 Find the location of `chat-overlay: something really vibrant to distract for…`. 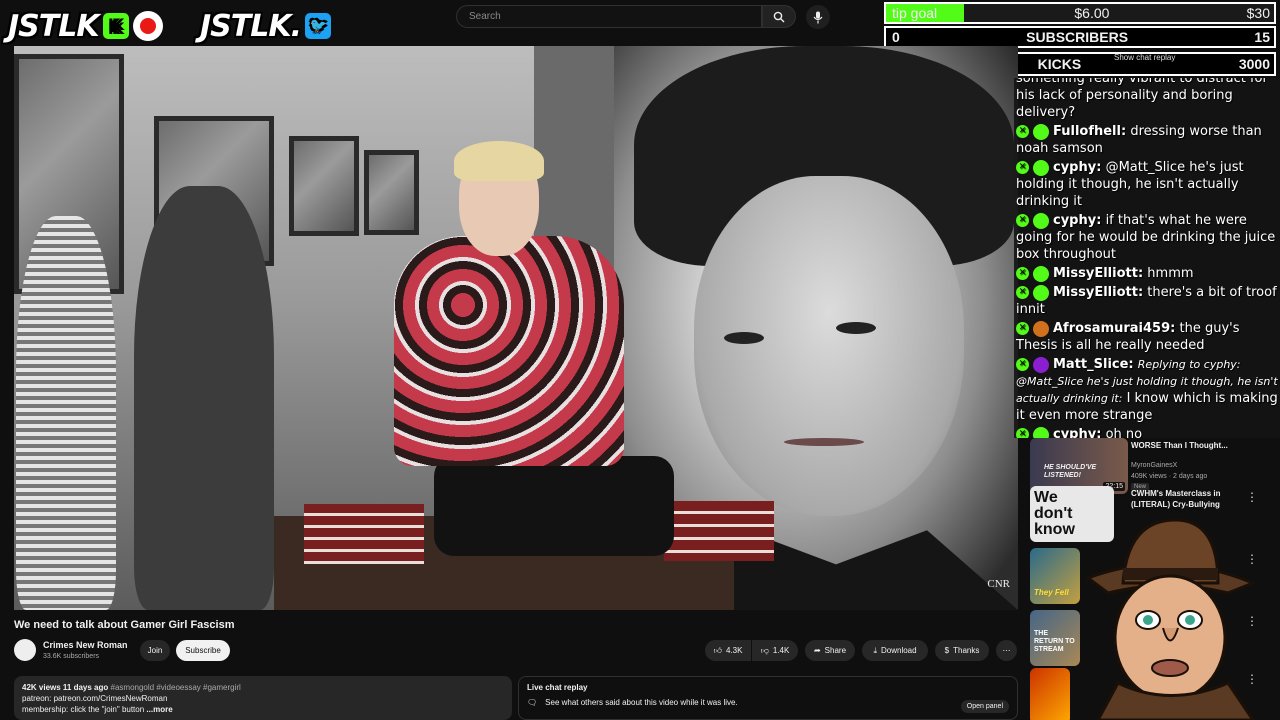

chat-overlay: something really vibrant to distract for… is located at coordinates (1147, 258).